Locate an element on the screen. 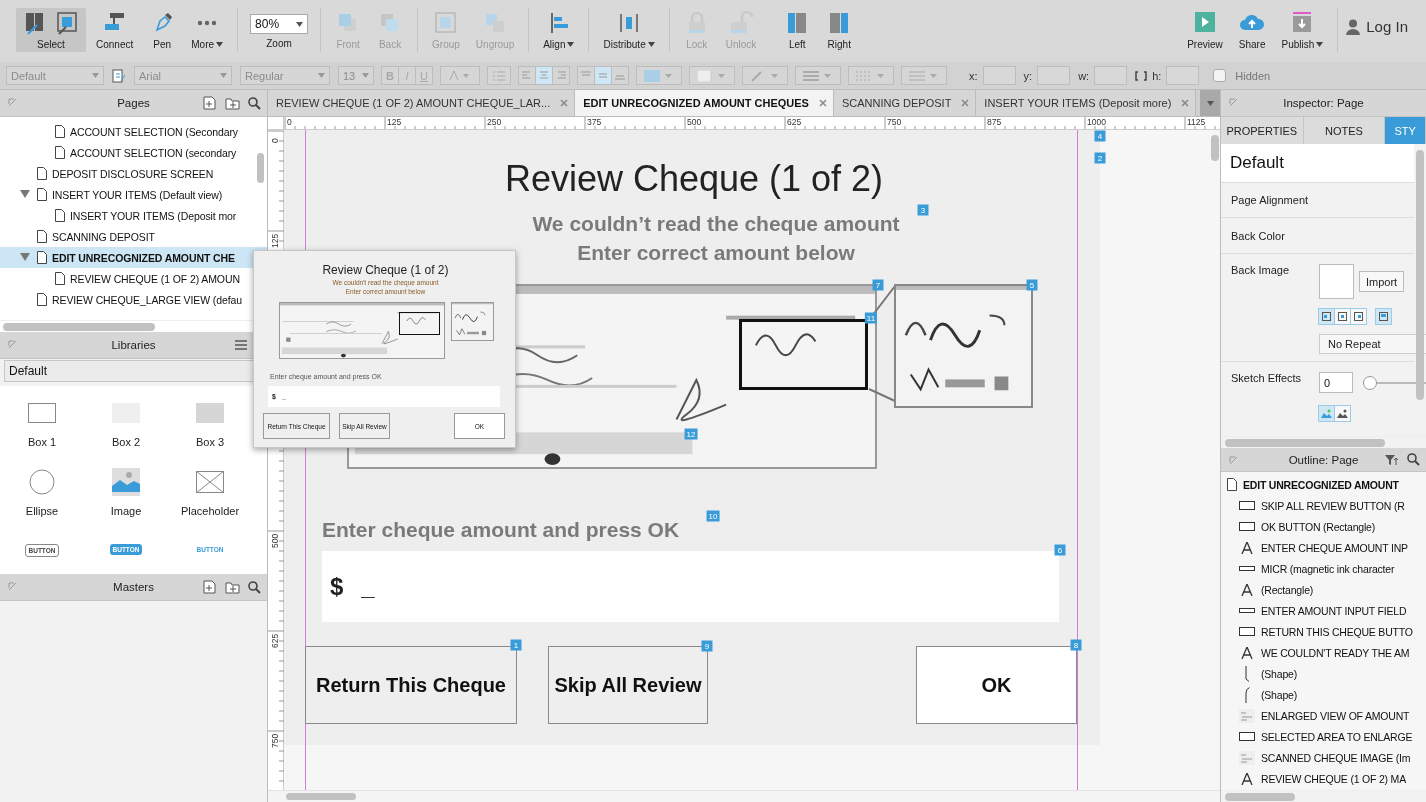 This screenshot has height=802, width=1426. outline-item: OK BUTTON (Rectangle) is located at coordinates (1323, 526).